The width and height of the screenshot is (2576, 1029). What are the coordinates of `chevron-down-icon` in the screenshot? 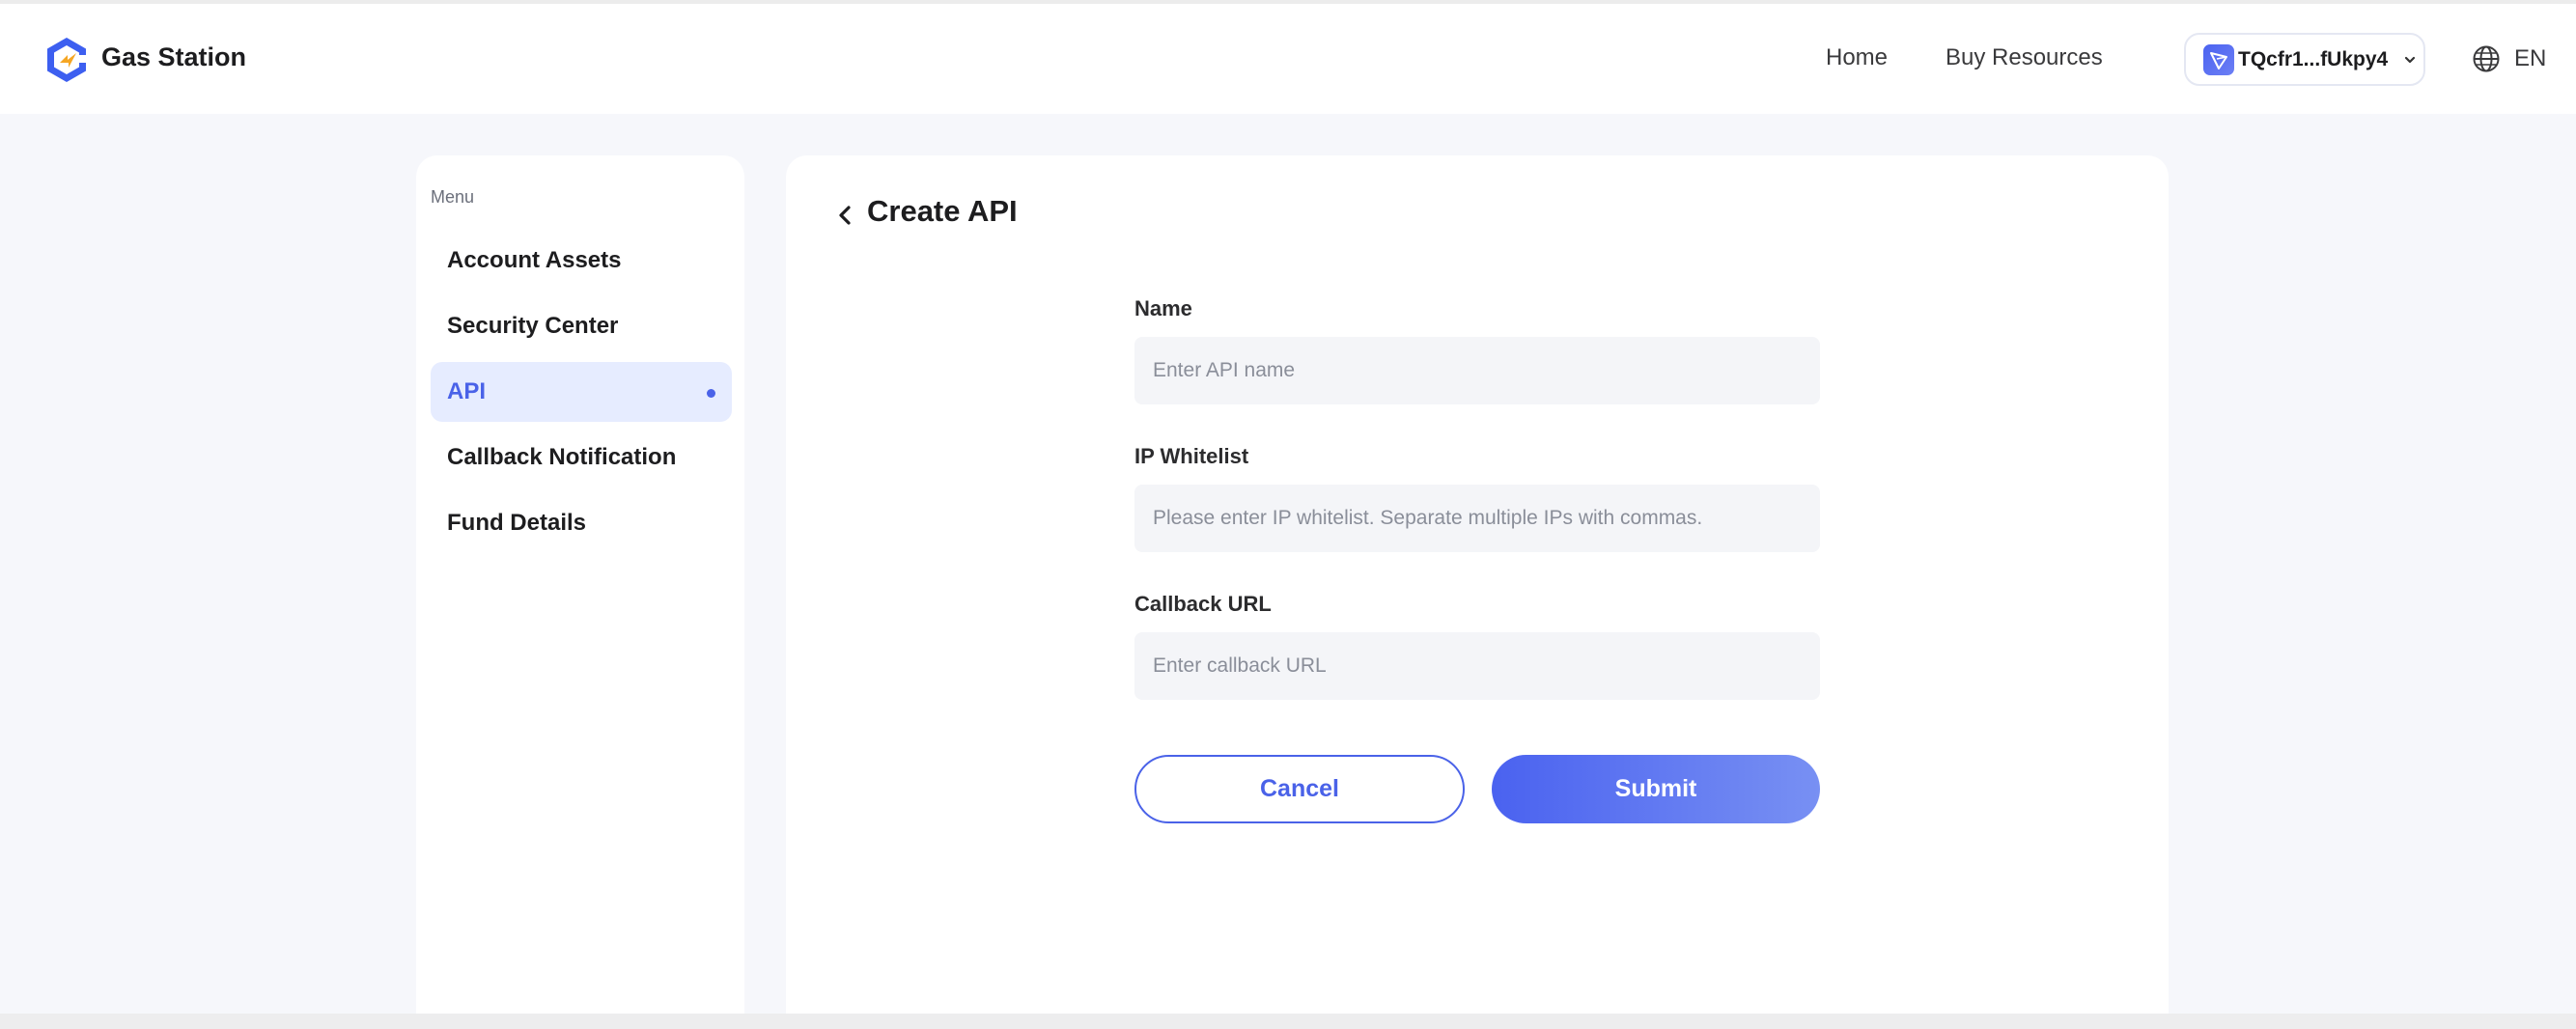 It's located at (2410, 60).